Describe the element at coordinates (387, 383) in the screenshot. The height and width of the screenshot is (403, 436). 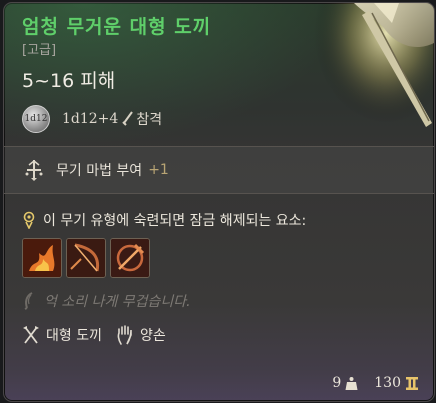
I see `gold-value: 130` at that location.